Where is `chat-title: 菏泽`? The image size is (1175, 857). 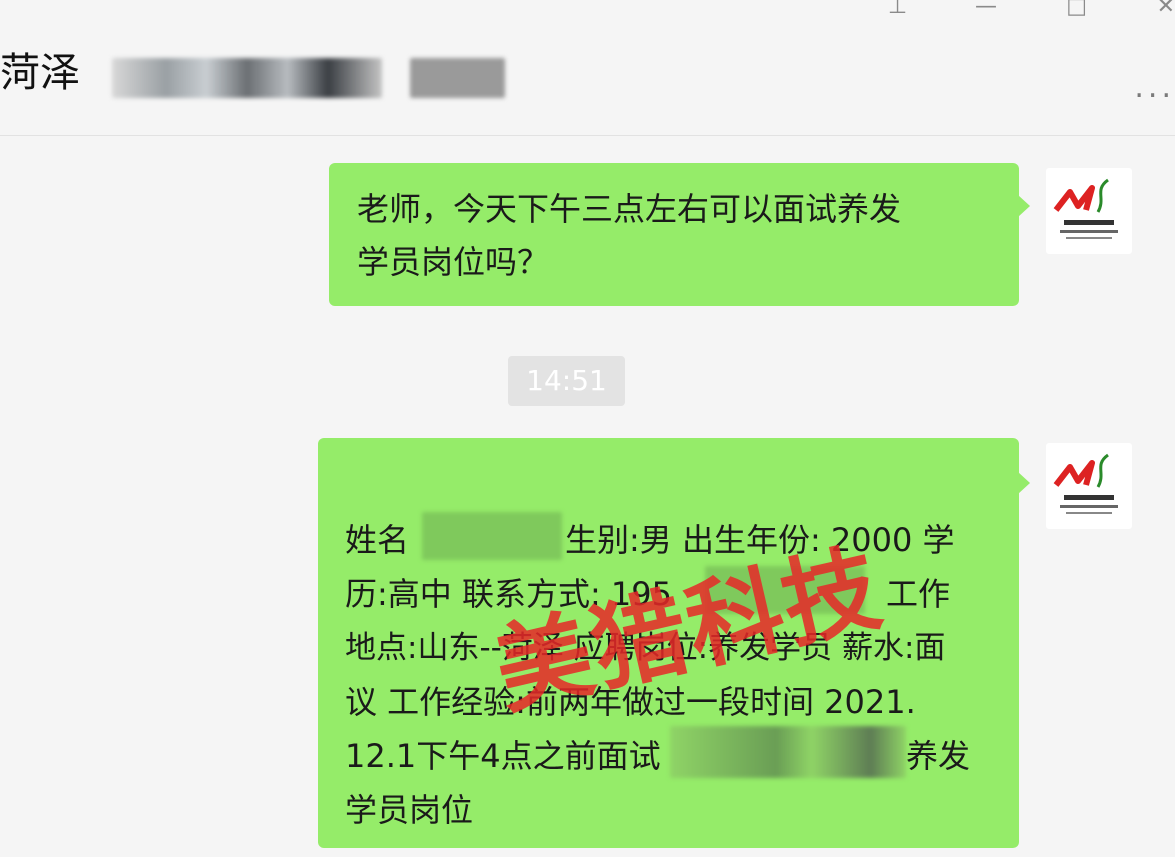 chat-title: 菏泽 is located at coordinates (40, 73).